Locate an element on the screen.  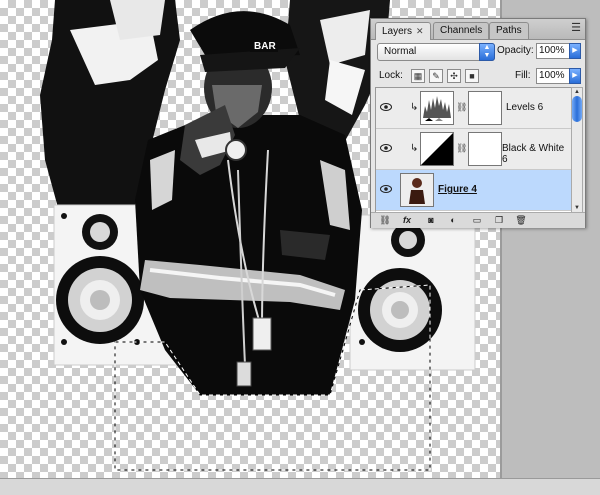
layer-name: Levels 6 is located at coordinates (524, 107).